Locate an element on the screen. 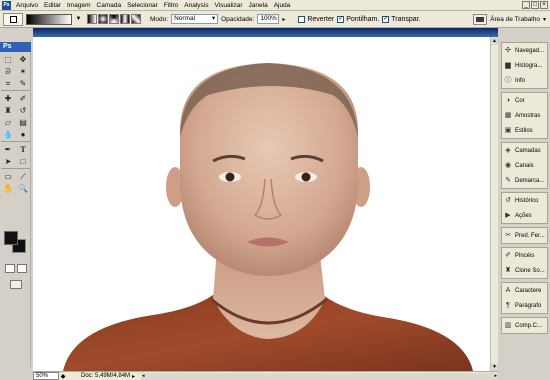 This screenshot has width=550, height=380. menu-filtro: Filtro is located at coordinates (171, 5).